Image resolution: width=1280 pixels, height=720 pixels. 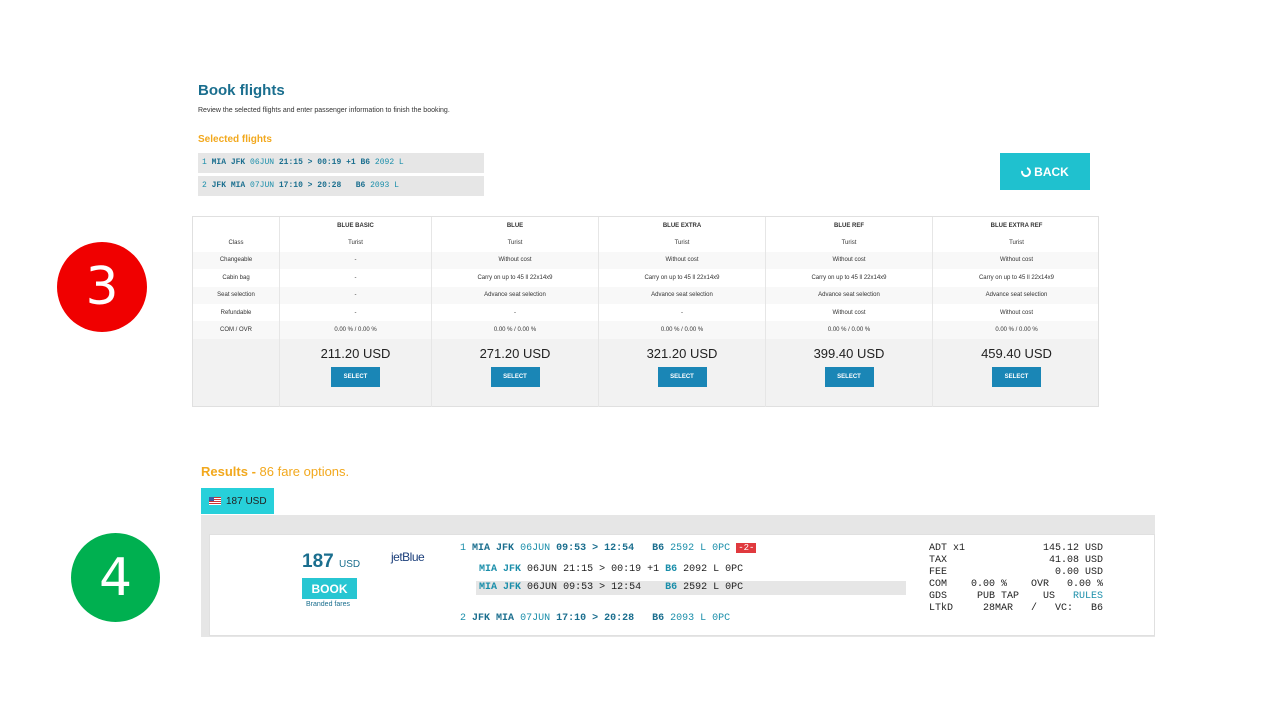 What do you see at coordinates (1016, 226) in the screenshot?
I see `fare-cell: BLUE EXTRA REF` at bounding box center [1016, 226].